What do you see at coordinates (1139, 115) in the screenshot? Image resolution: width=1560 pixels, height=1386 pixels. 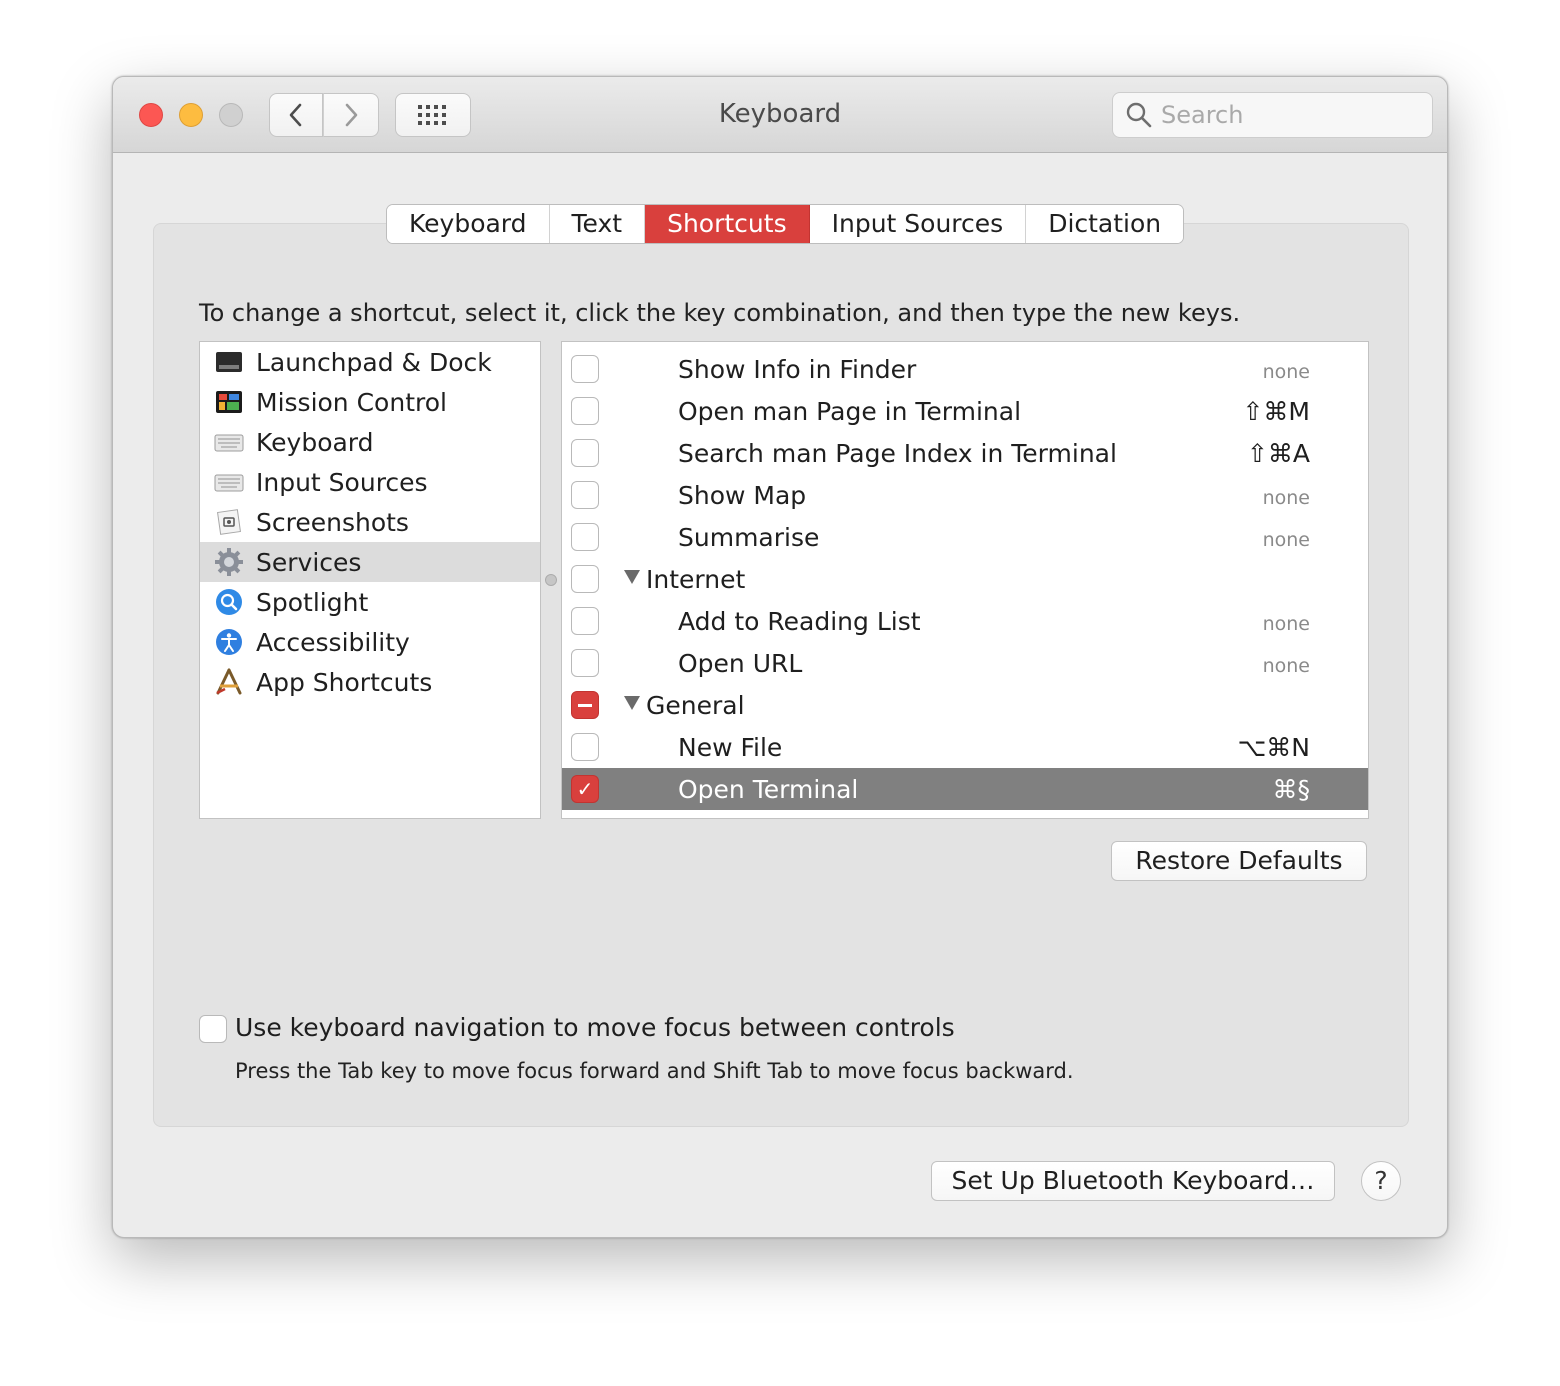 I see `search-icon` at bounding box center [1139, 115].